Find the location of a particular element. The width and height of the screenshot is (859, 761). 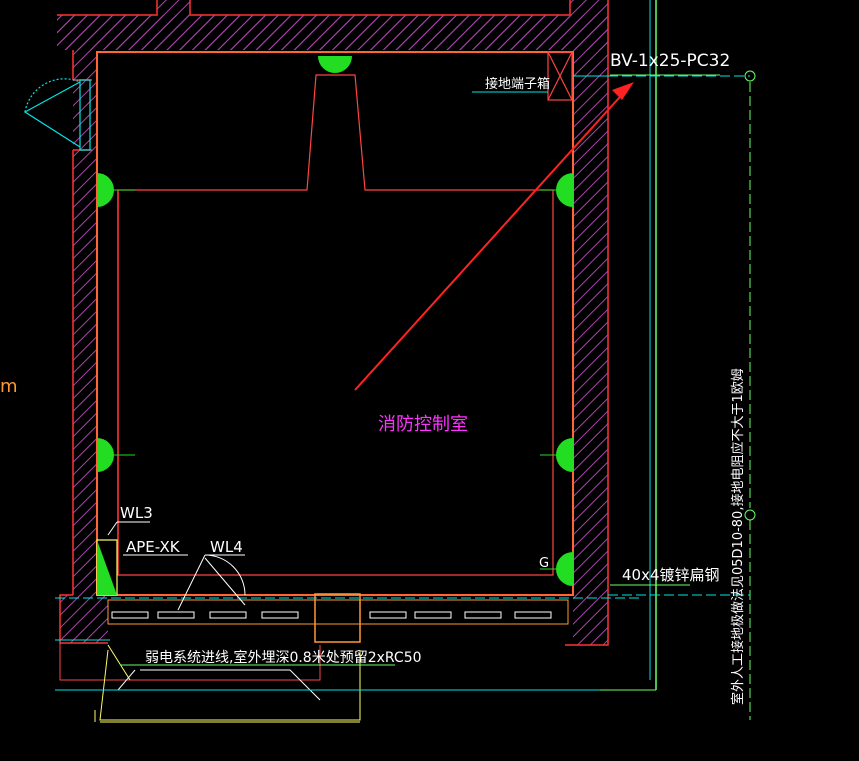

grounding-box-label: 接地端子箱 is located at coordinates (517, 84).